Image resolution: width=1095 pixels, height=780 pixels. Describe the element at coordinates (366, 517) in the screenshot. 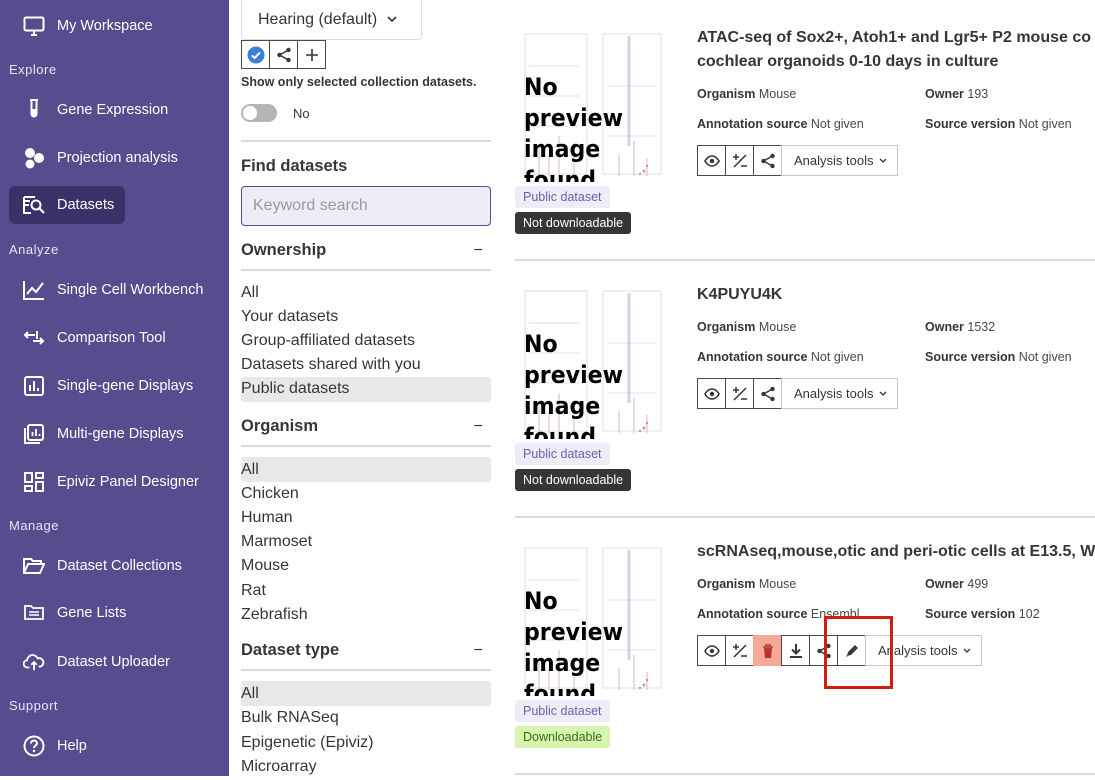

I see `organism-option: Human` at that location.